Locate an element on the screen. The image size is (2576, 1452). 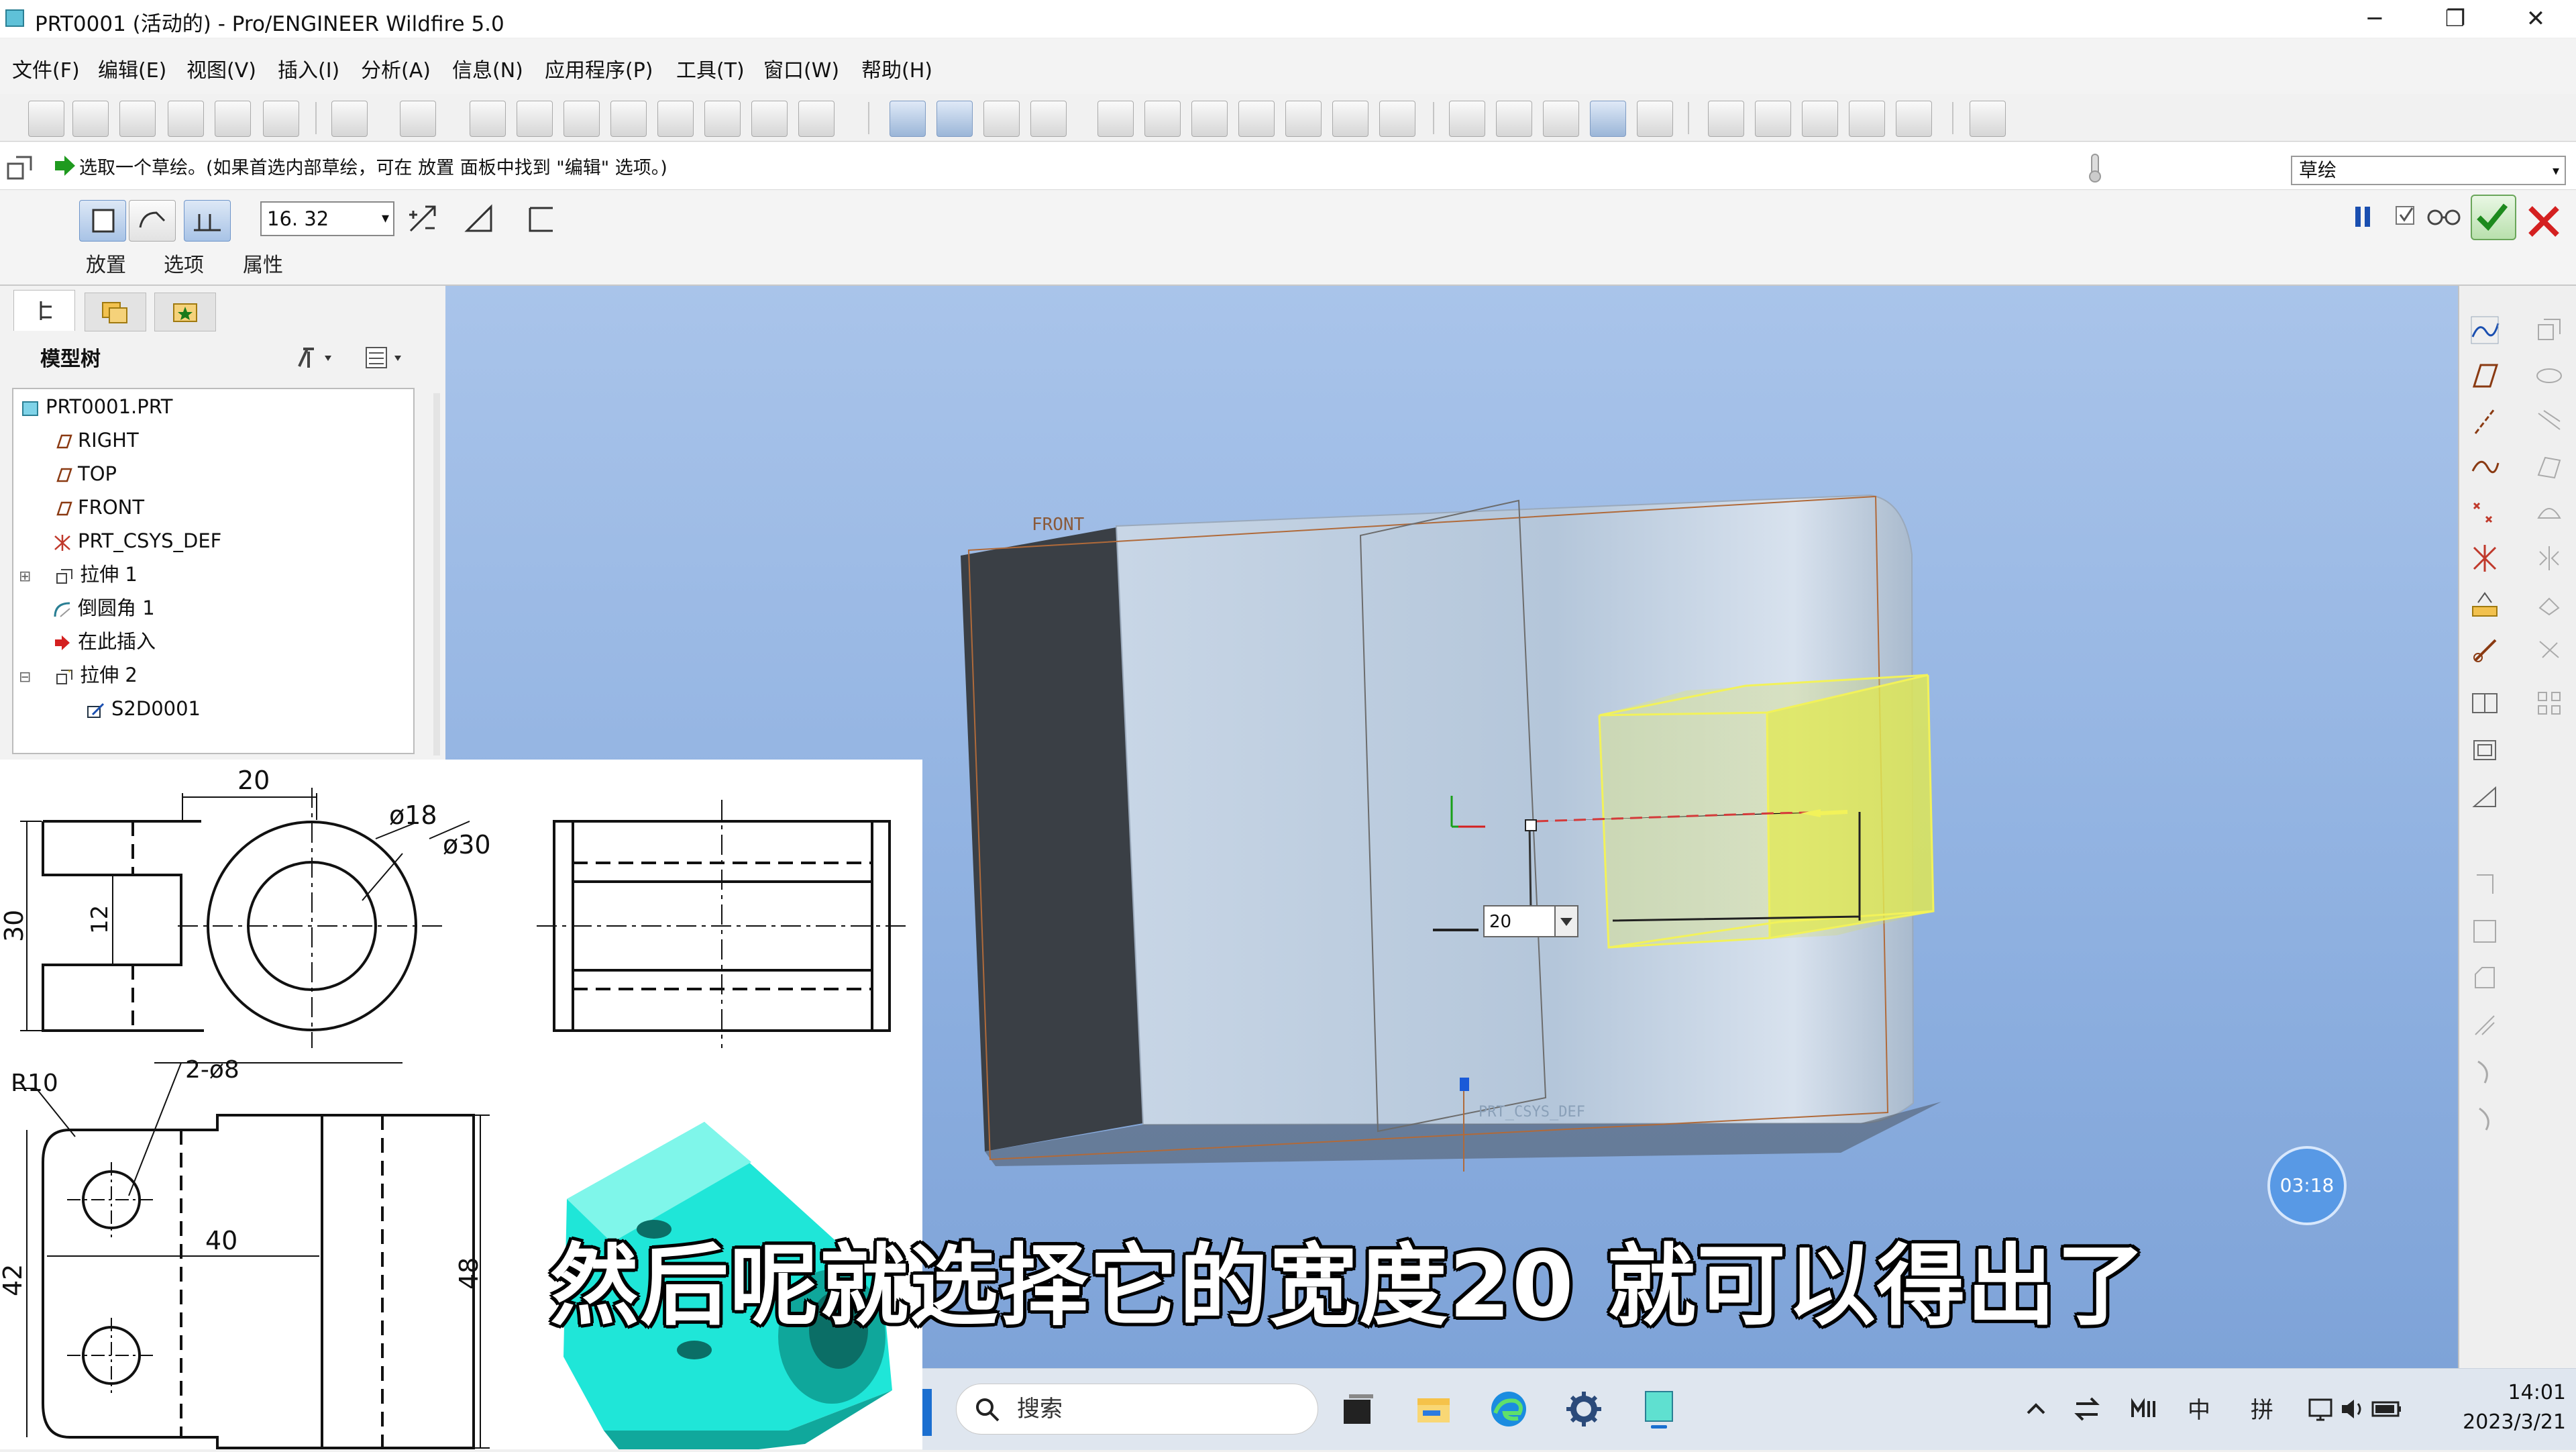
solid-extrude-button is located at coordinates (102, 221).